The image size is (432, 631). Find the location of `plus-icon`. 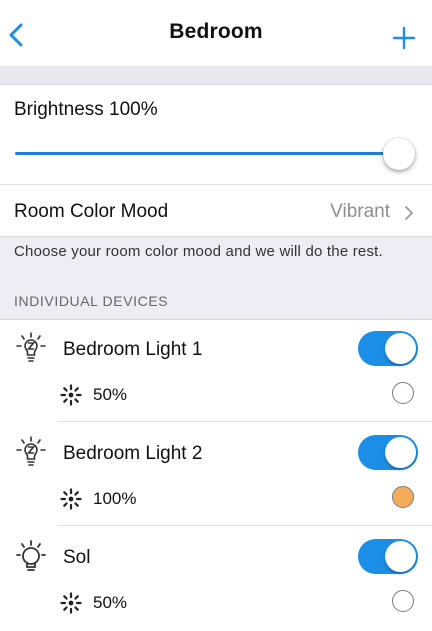

plus-icon is located at coordinates (404, 38).